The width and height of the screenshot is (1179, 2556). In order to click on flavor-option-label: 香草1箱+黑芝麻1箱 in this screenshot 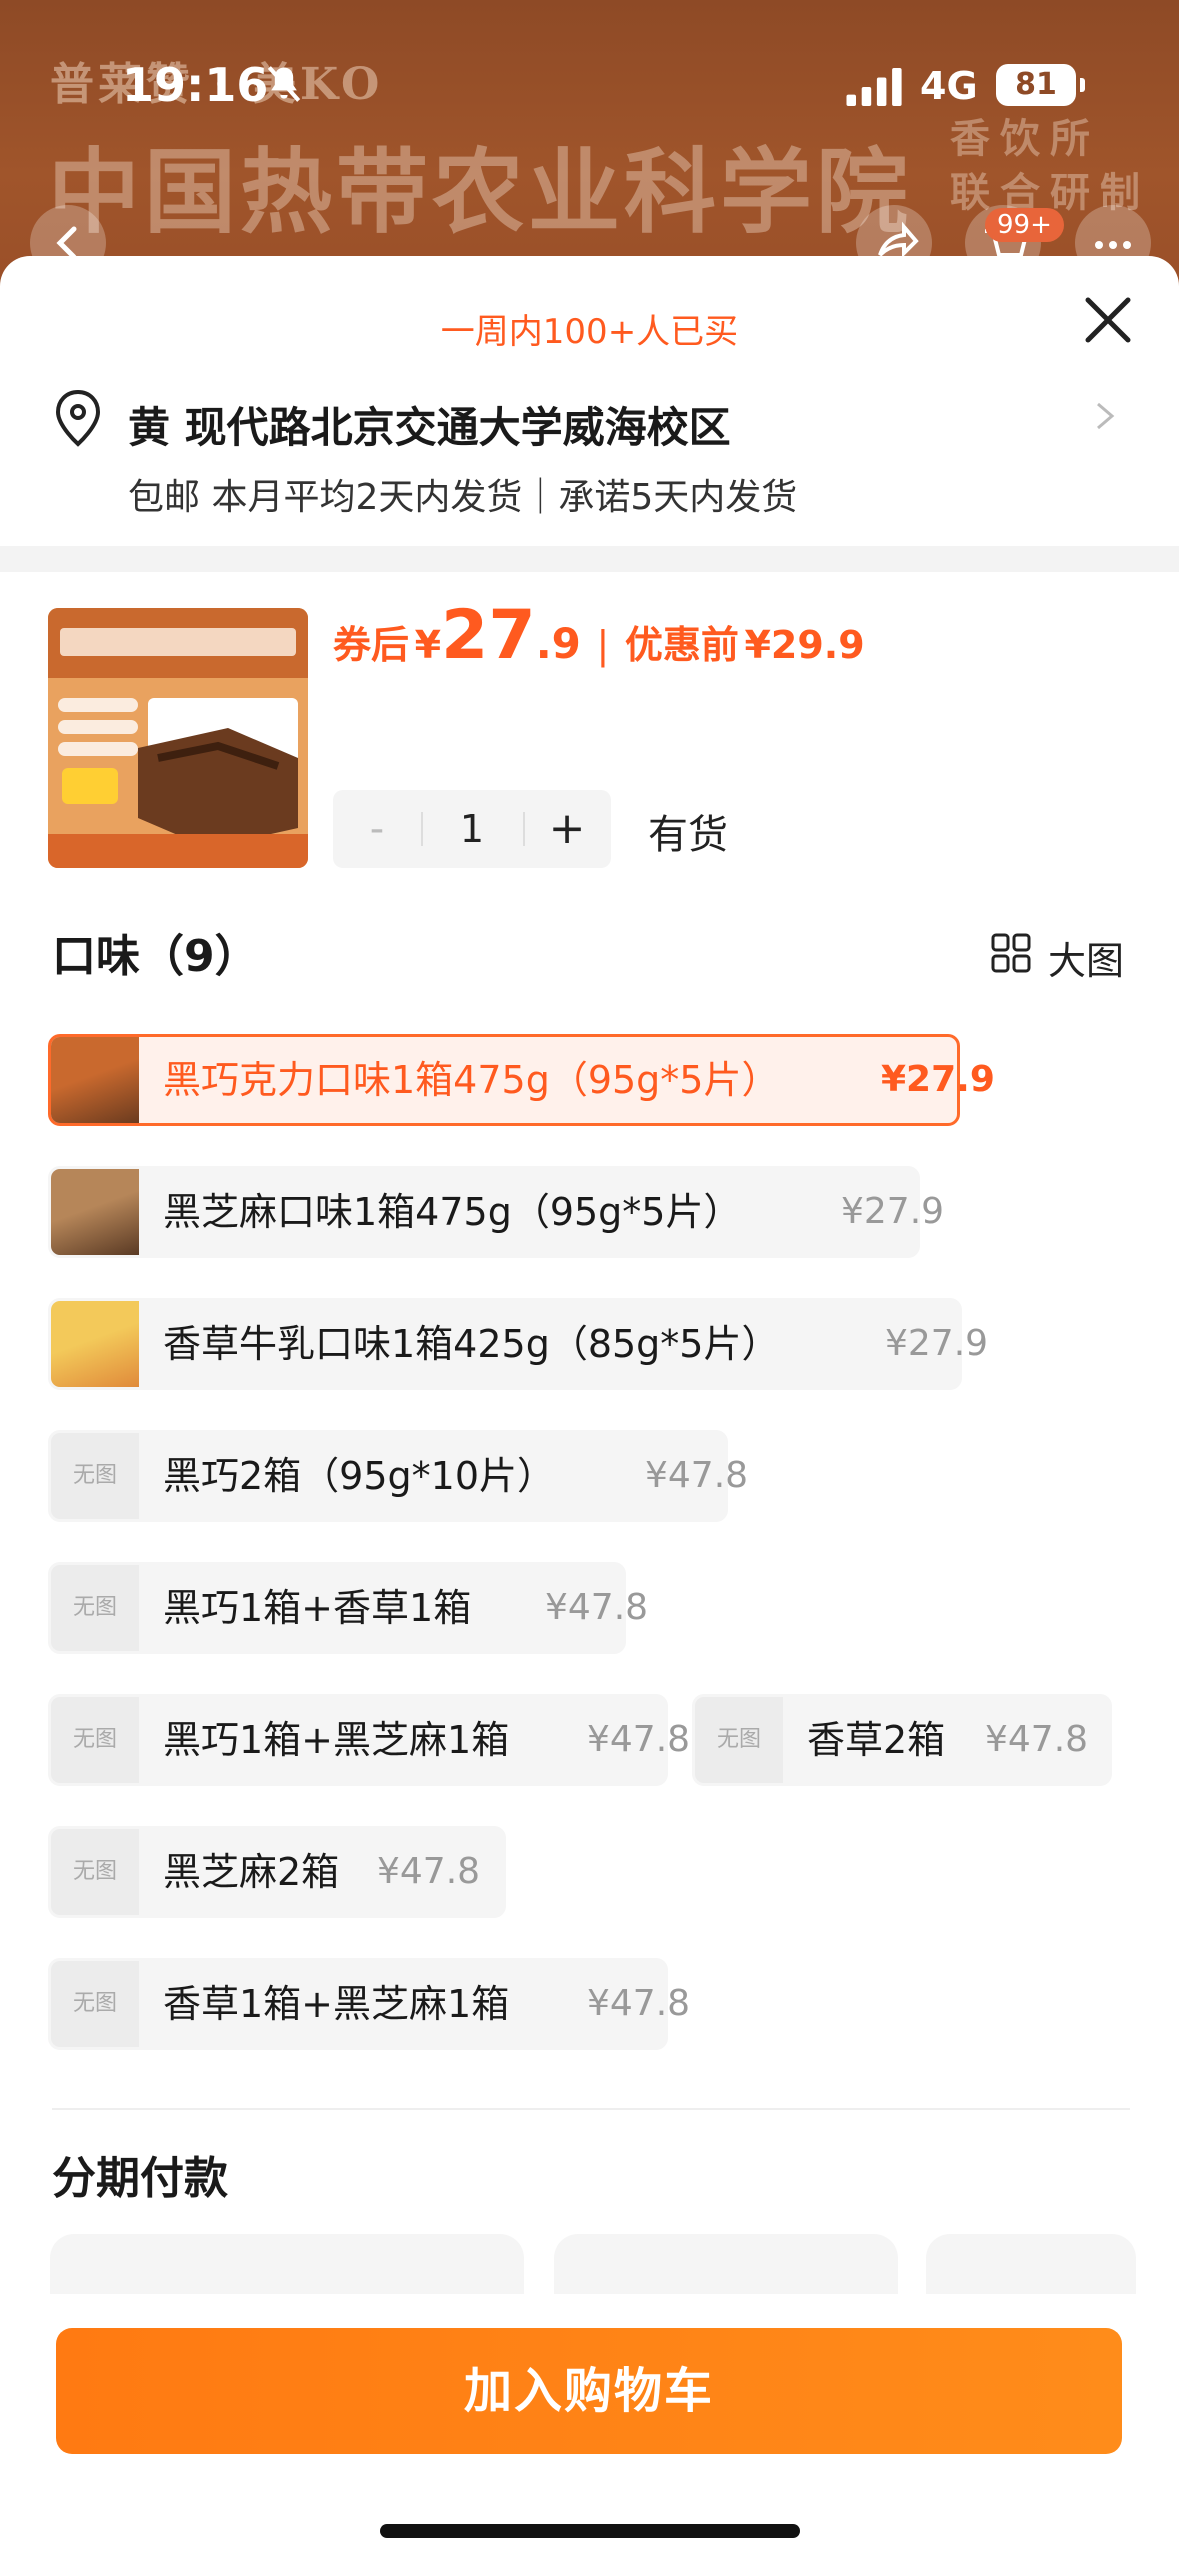, I will do `click(336, 2004)`.